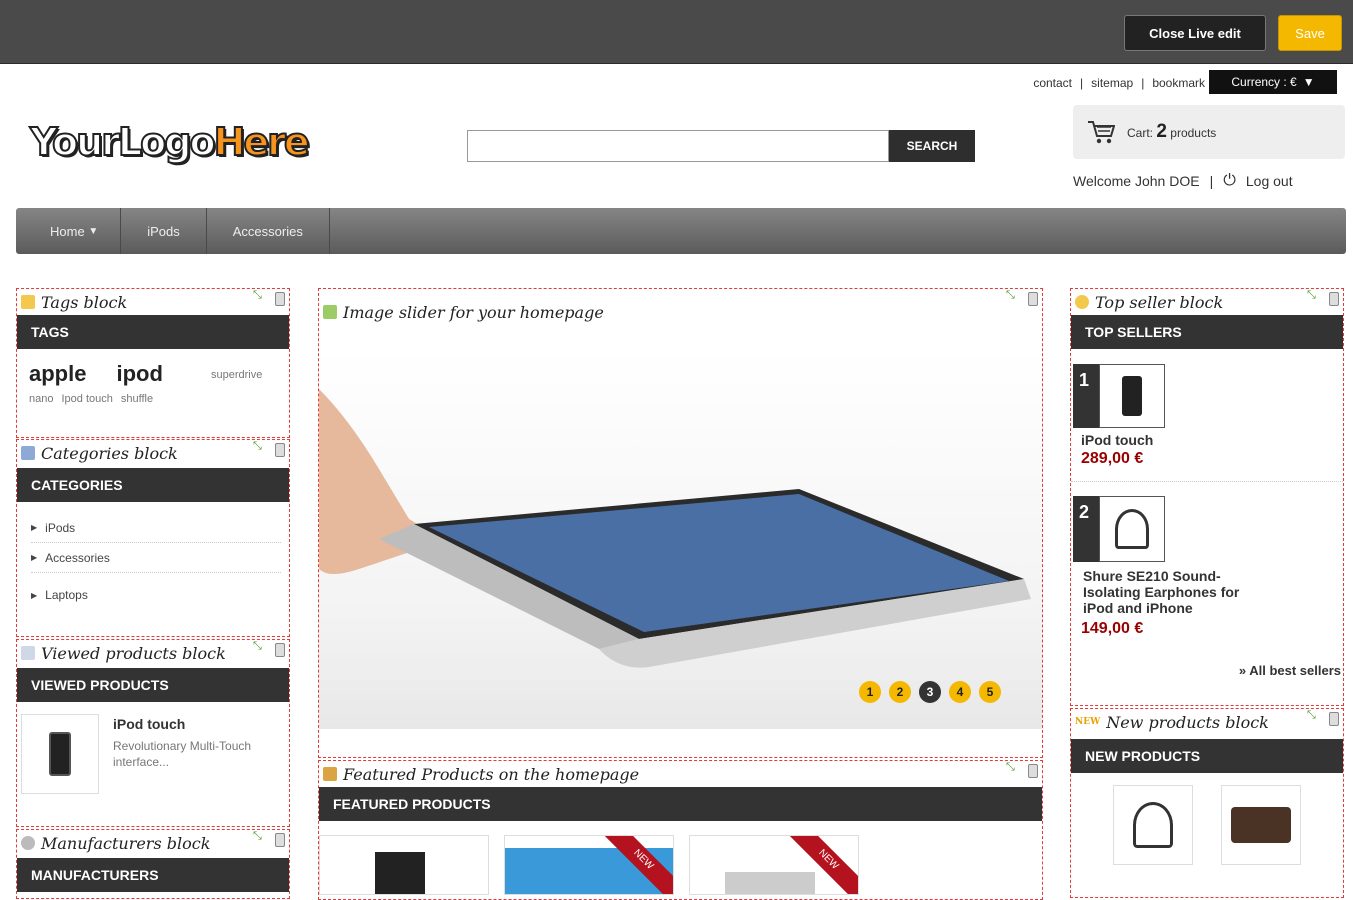 This screenshot has height=900, width=1353. I want to click on ipod-image, so click(60, 754).